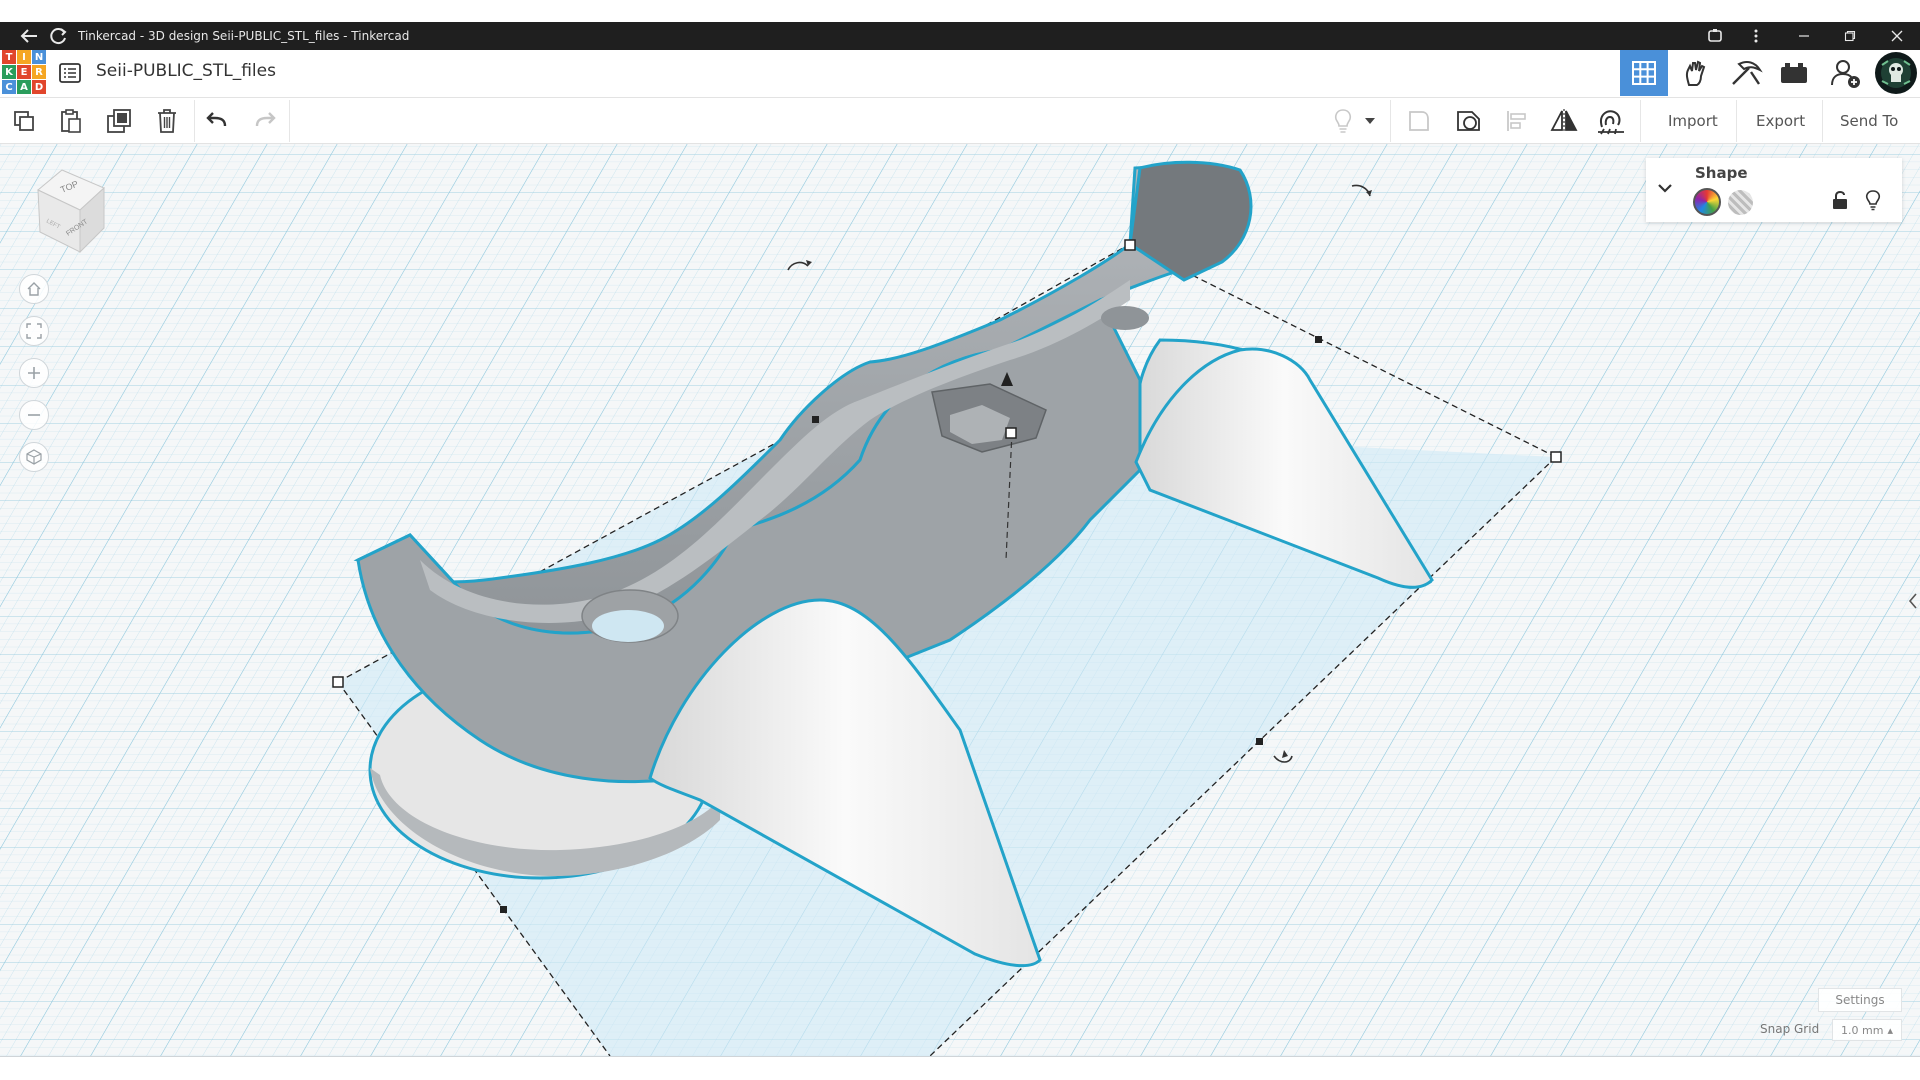  I want to click on undo-button, so click(217, 121).